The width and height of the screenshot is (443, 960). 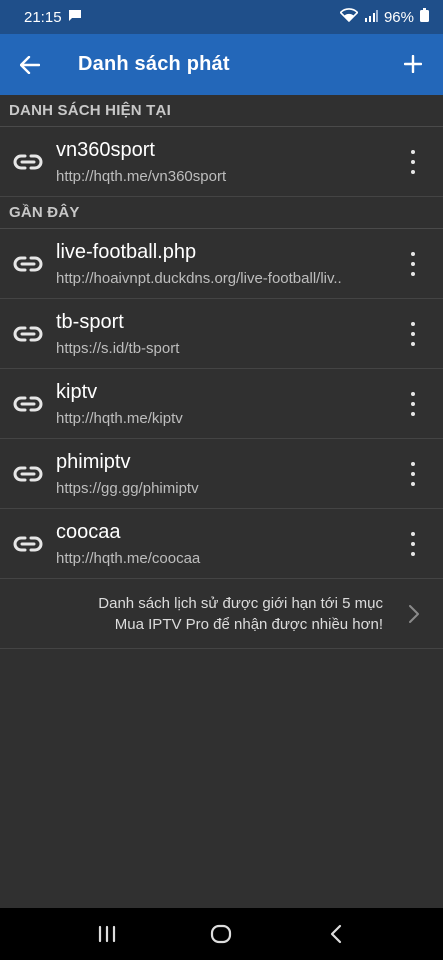 What do you see at coordinates (221, 404) in the screenshot?
I see `playlist-item: kiptv http://hqth.me/kiptv` at bounding box center [221, 404].